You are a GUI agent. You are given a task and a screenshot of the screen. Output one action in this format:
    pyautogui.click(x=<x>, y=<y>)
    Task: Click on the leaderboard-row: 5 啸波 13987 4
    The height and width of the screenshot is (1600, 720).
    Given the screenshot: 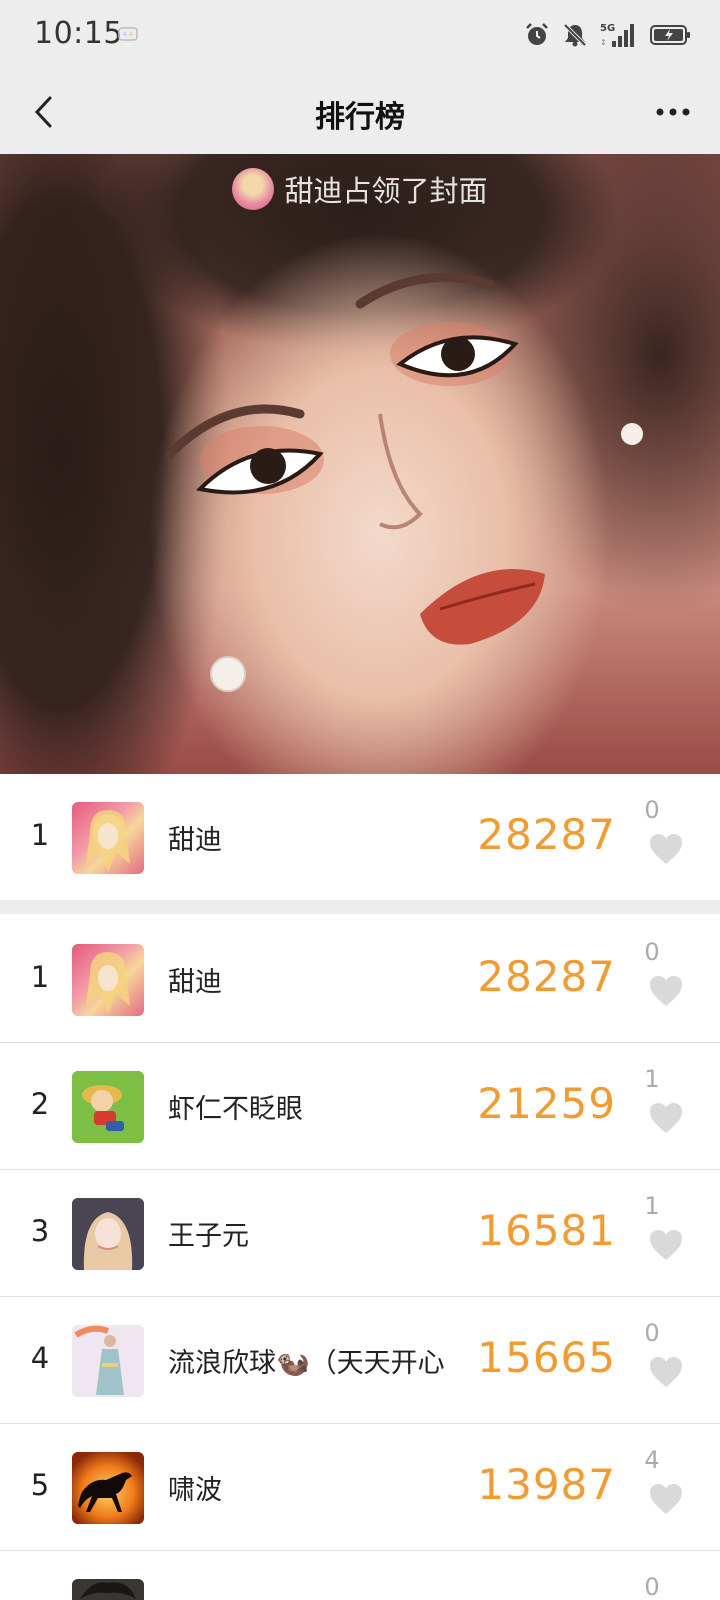 What is the action you would take?
    pyautogui.click(x=360, y=1487)
    